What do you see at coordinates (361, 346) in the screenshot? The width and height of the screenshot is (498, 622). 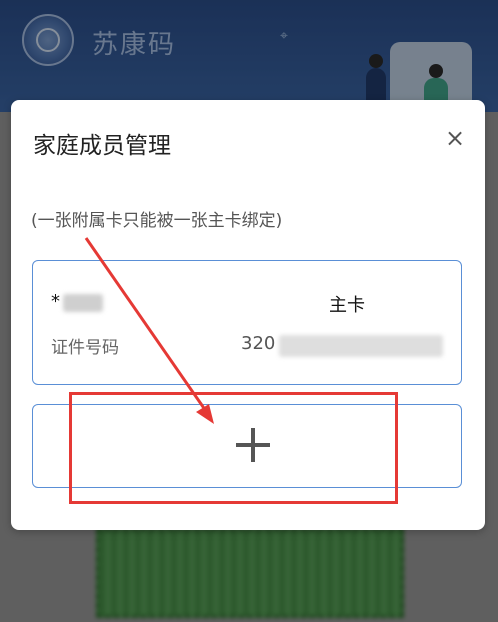 I see `id-value-redacted` at bounding box center [361, 346].